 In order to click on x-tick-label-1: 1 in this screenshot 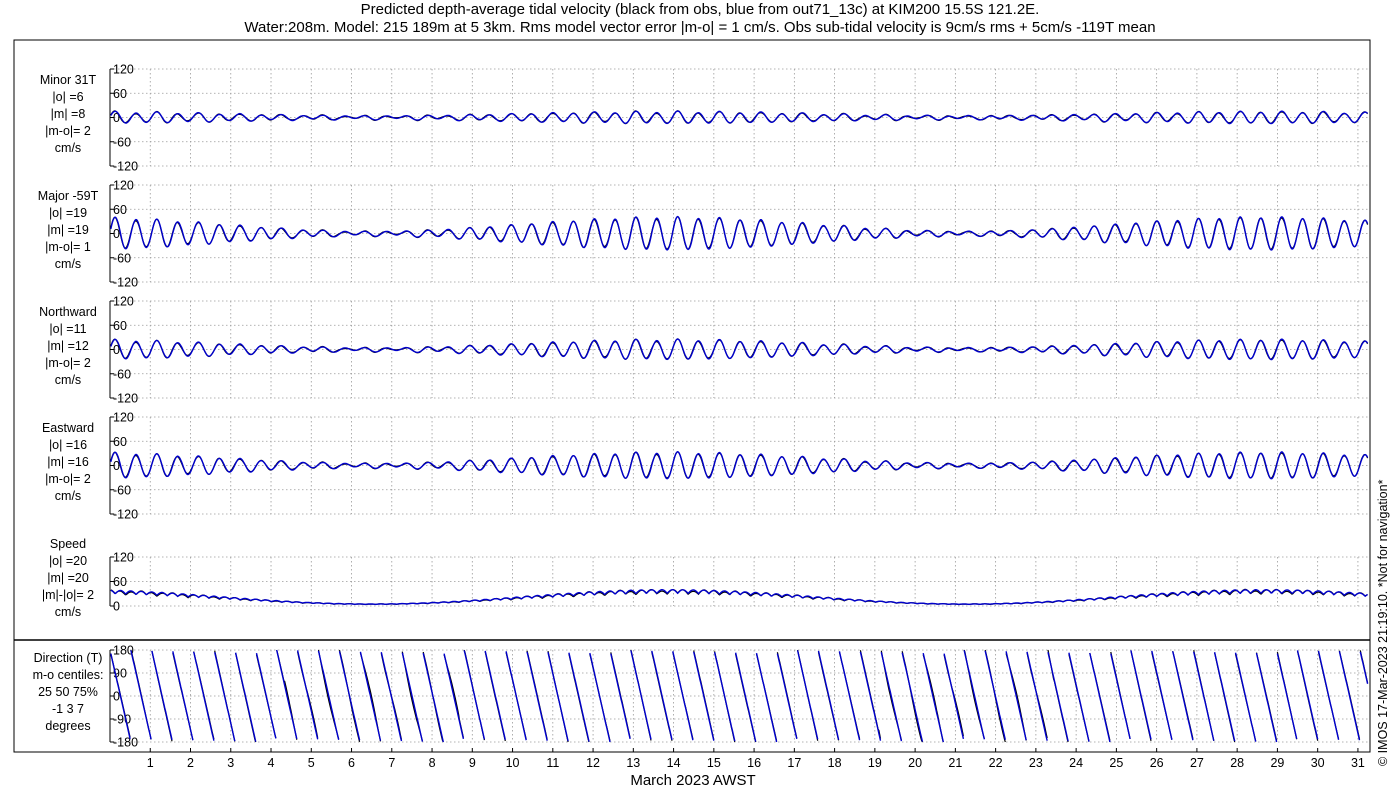, I will do `click(150, 763)`.